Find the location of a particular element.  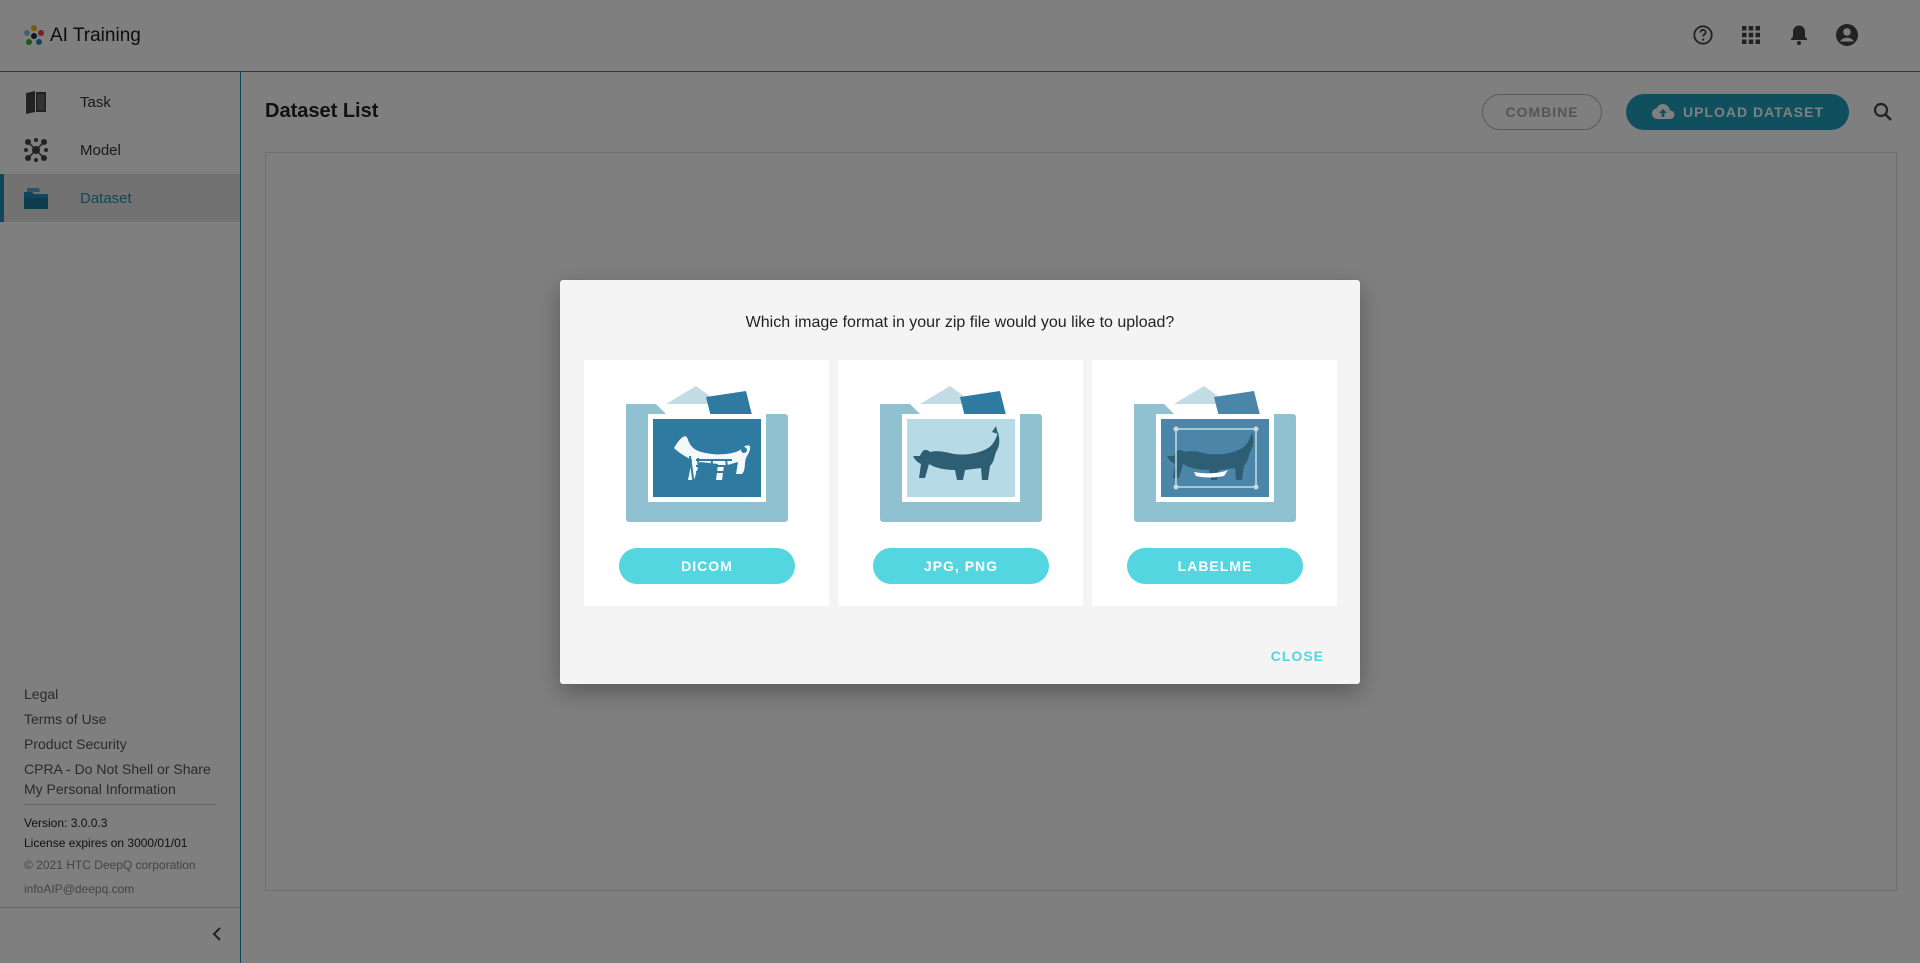

photo-cat-icon is located at coordinates (961, 454).